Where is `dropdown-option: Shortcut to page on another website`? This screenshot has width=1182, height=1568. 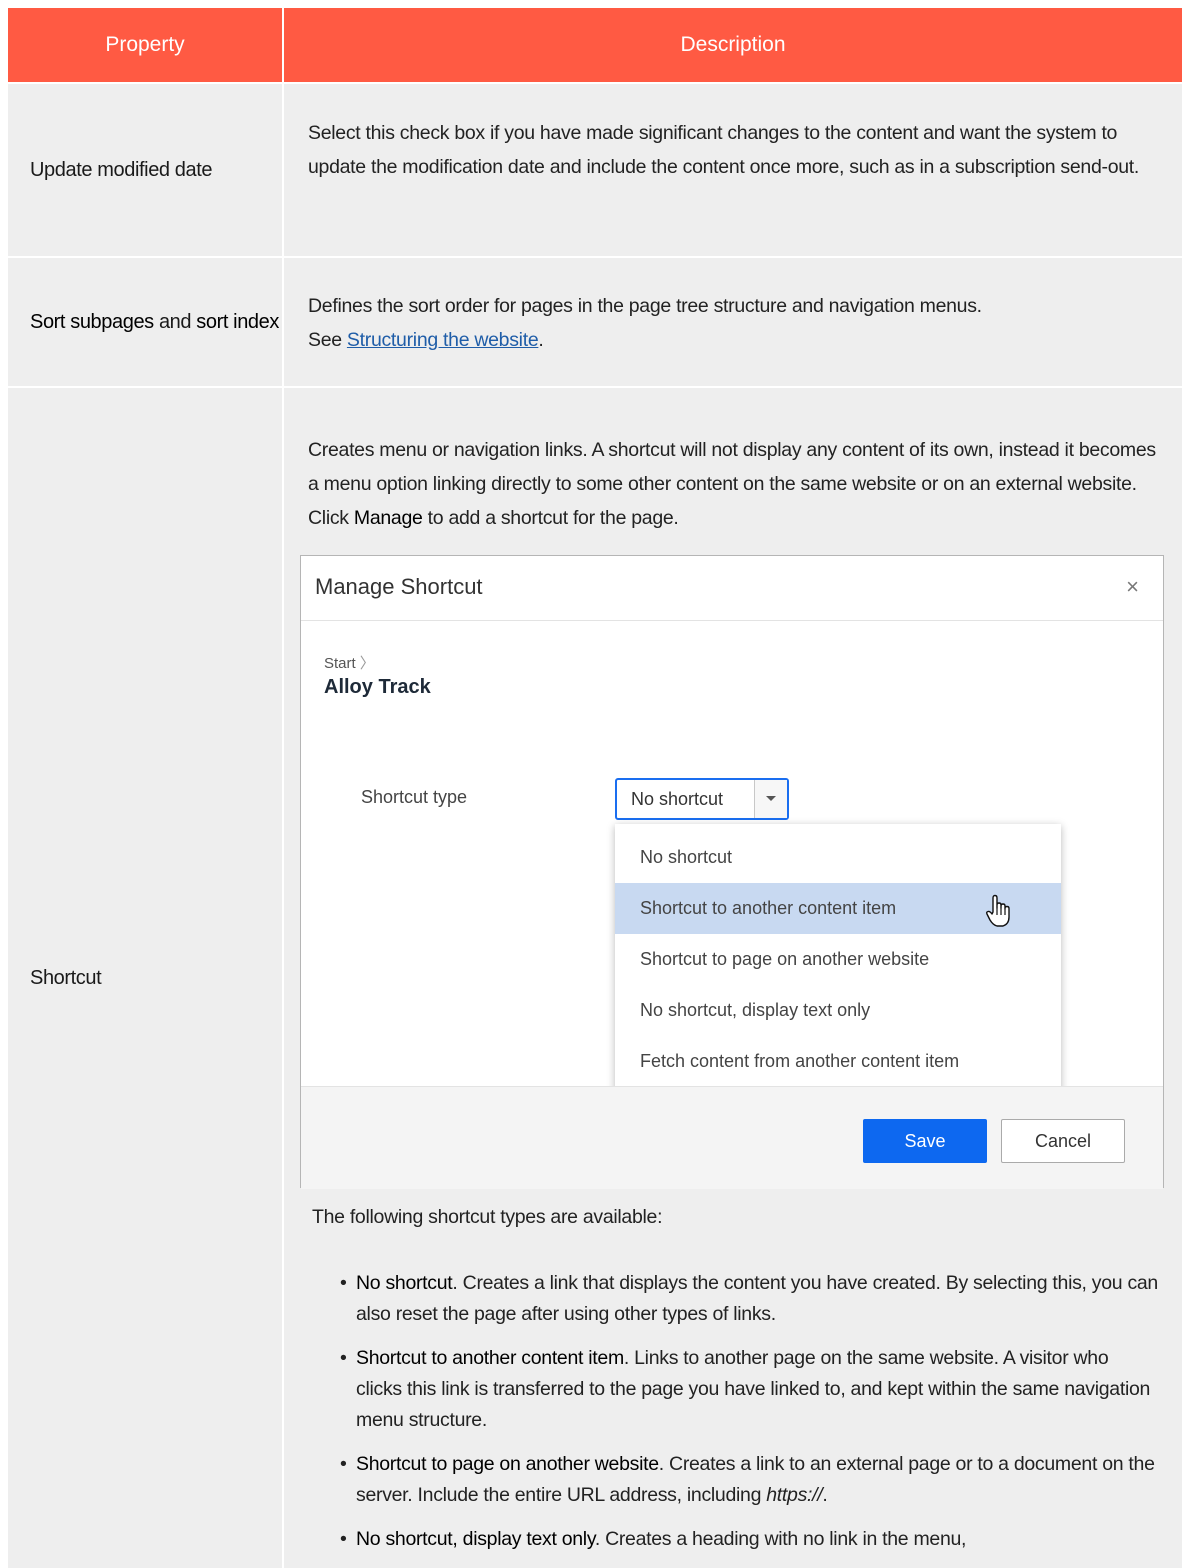
dropdown-option: Shortcut to page on another website is located at coordinates (838, 959).